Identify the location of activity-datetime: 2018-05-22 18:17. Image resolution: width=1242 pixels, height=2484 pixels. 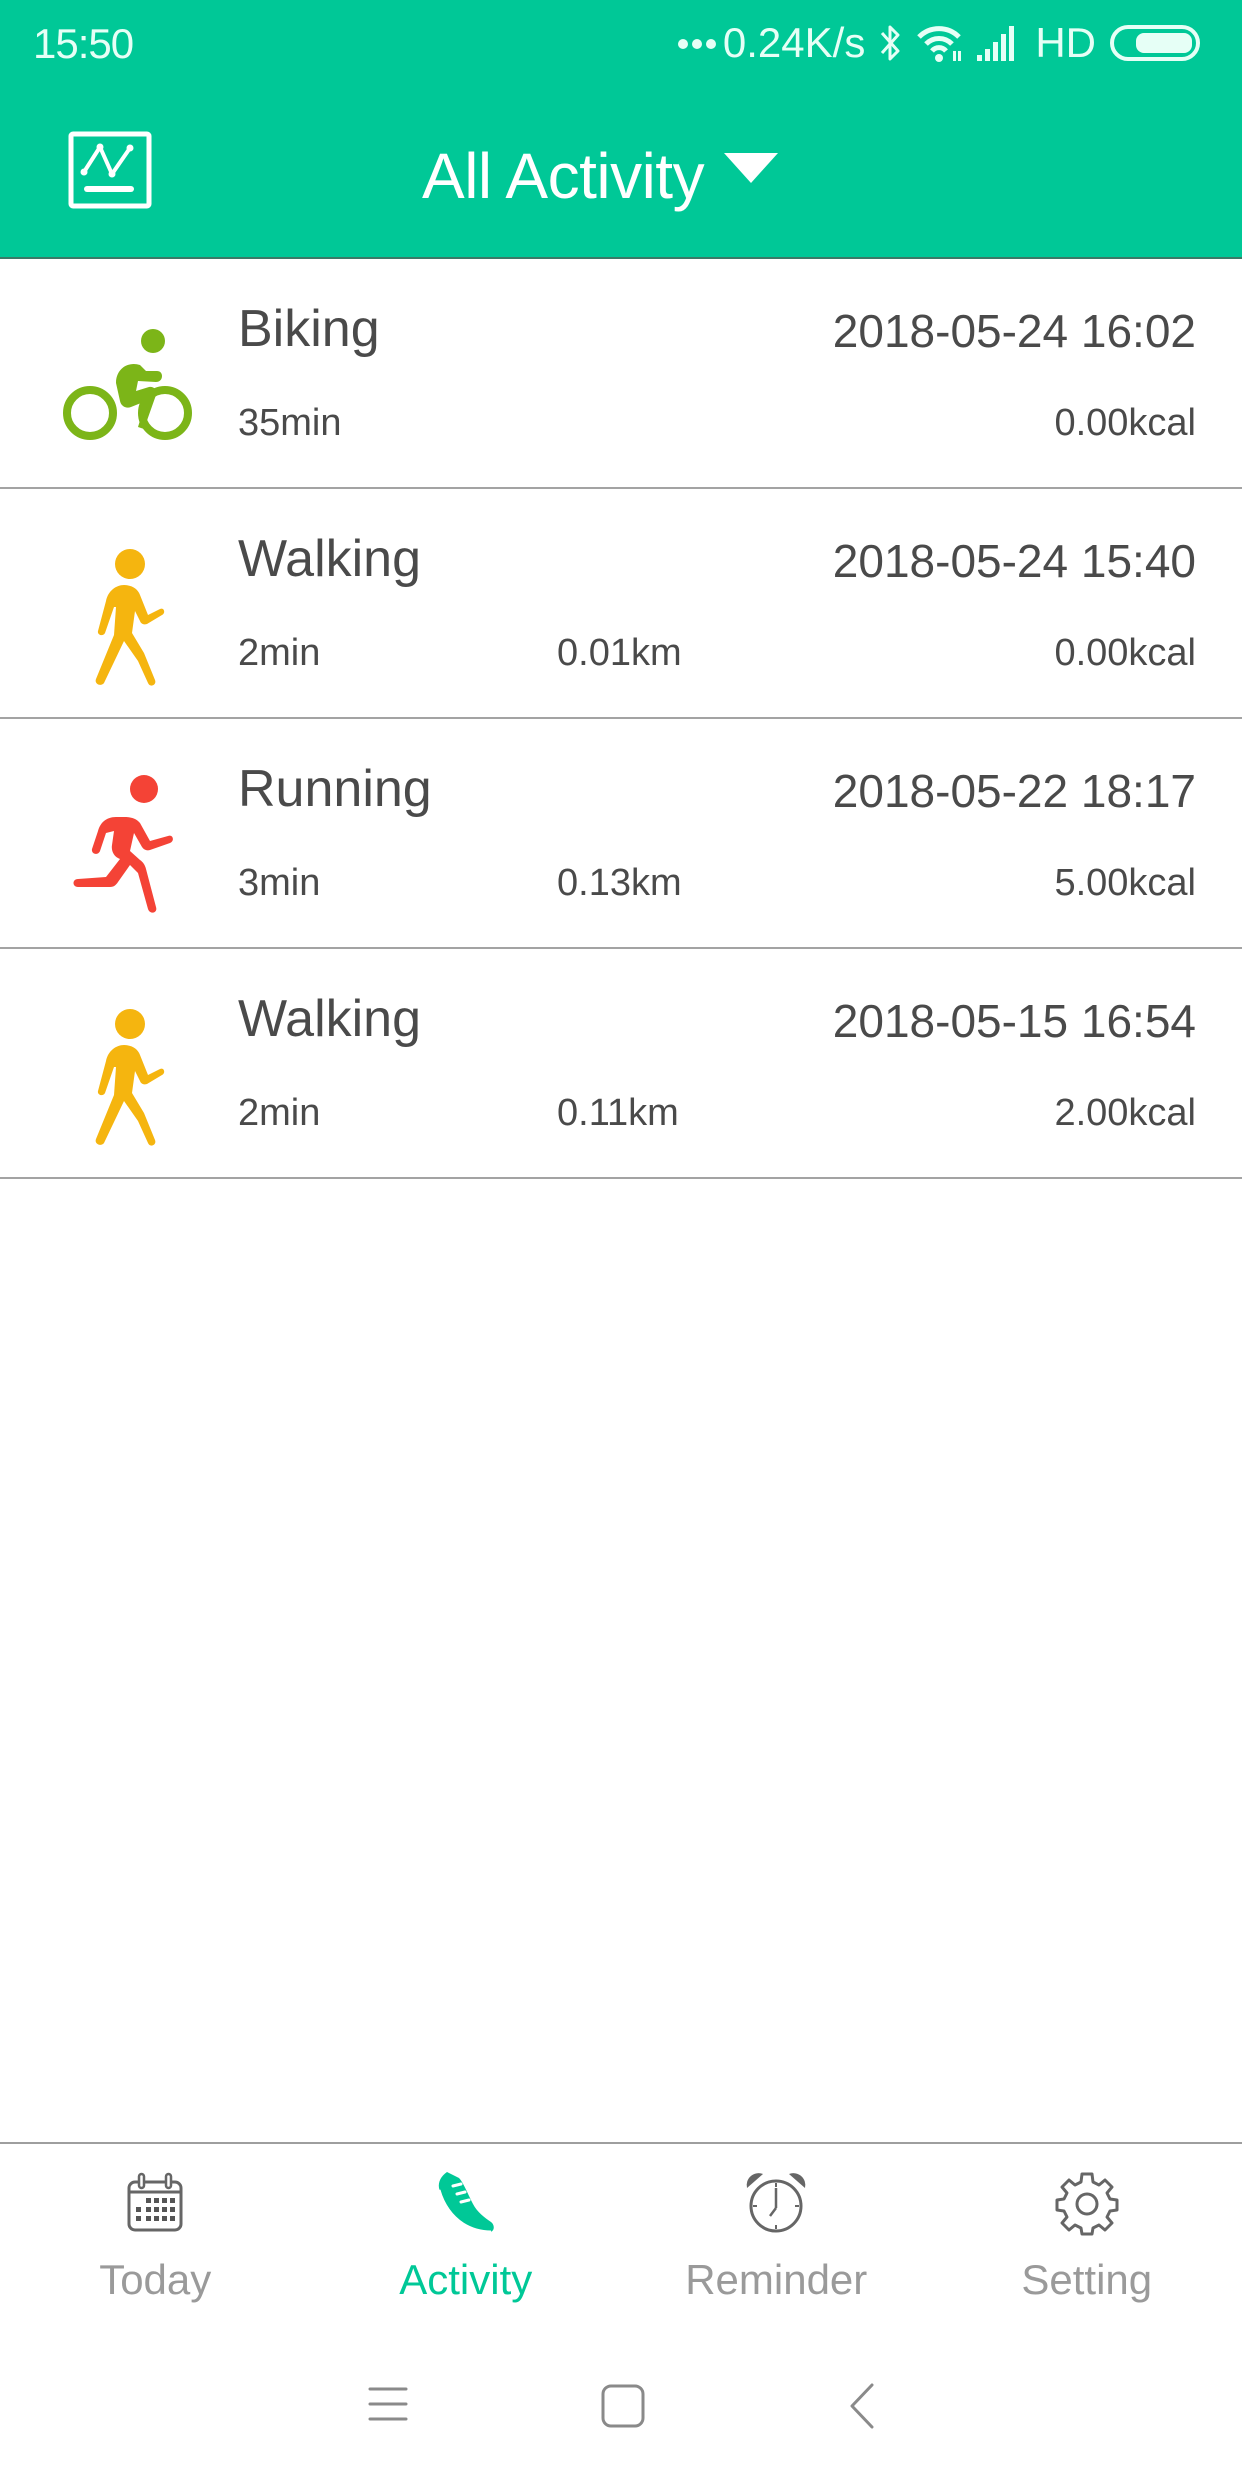
(1014, 791).